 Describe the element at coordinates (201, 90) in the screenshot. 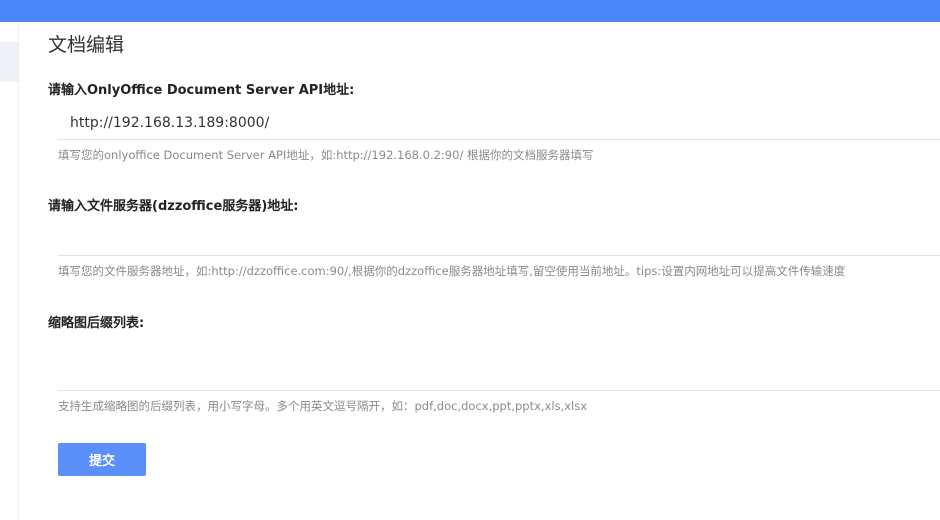

I see `api-address-label: 请输入OnlyOffice Document Server API地址:` at that location.